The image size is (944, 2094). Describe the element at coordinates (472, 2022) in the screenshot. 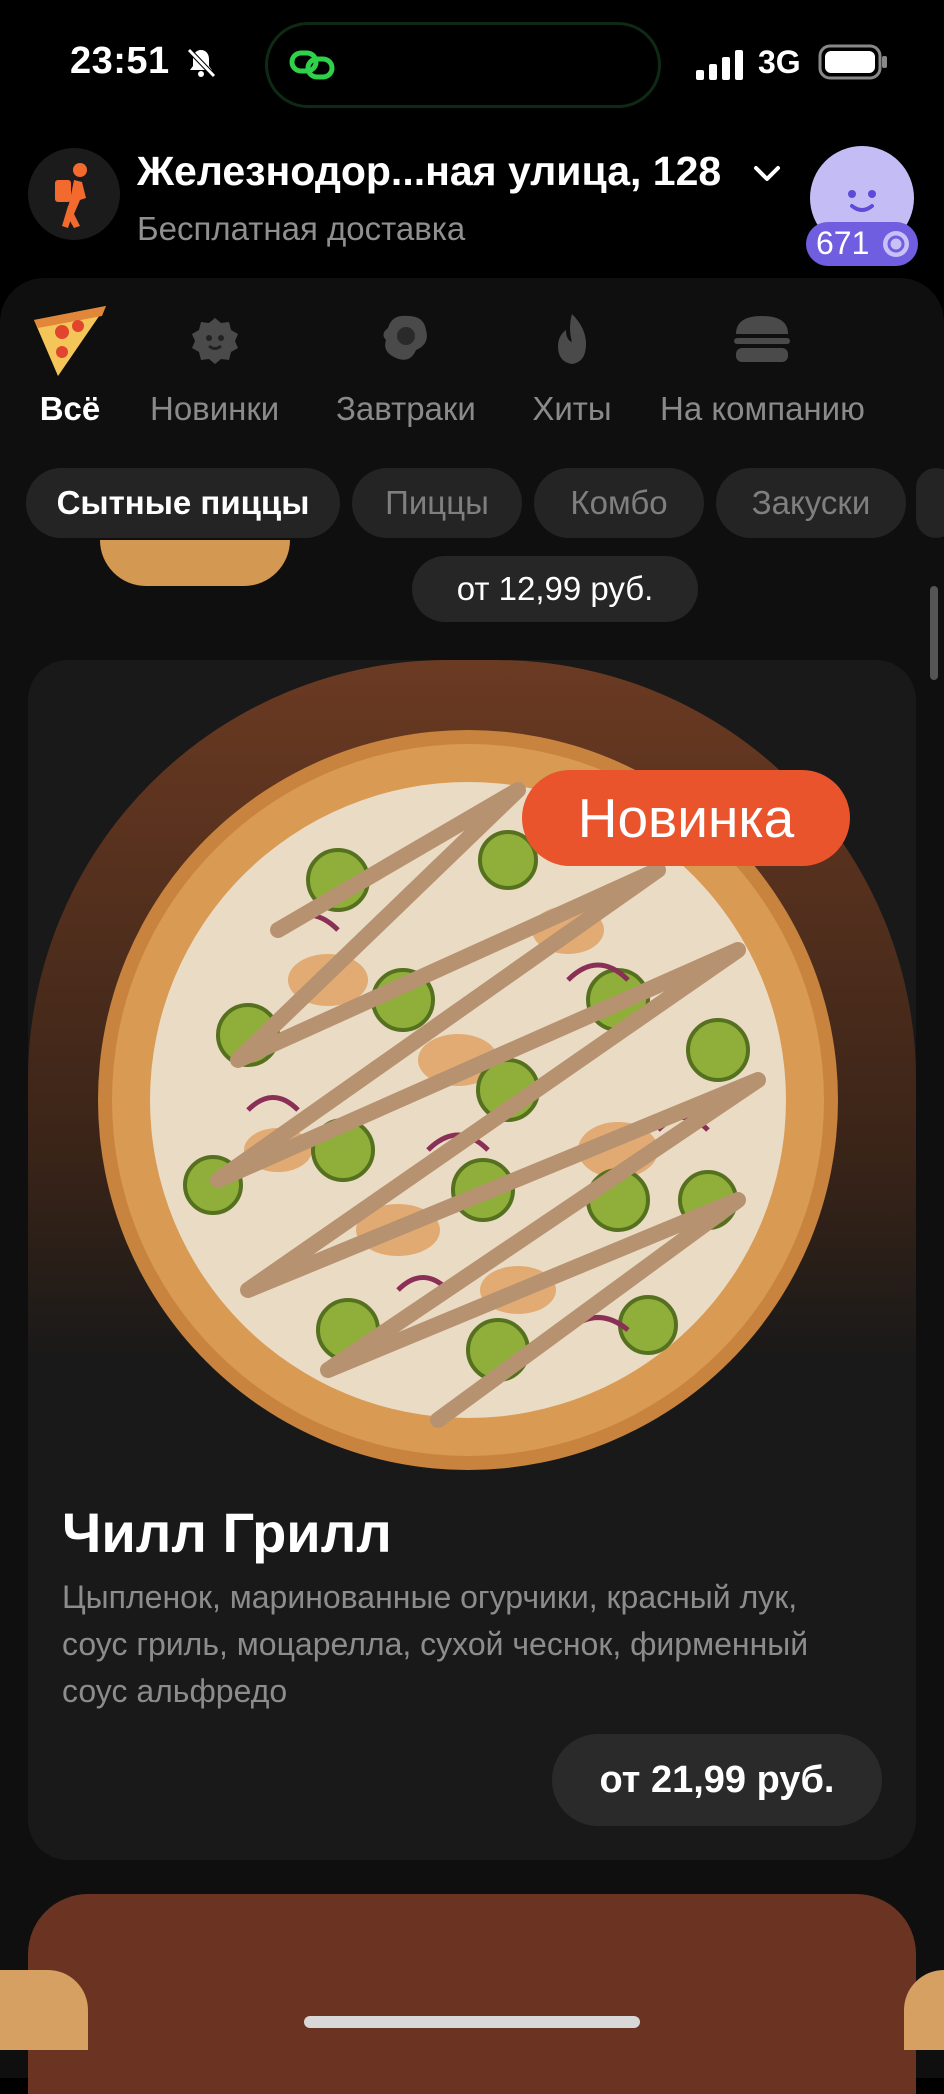

I see `home-indicator` at that location.